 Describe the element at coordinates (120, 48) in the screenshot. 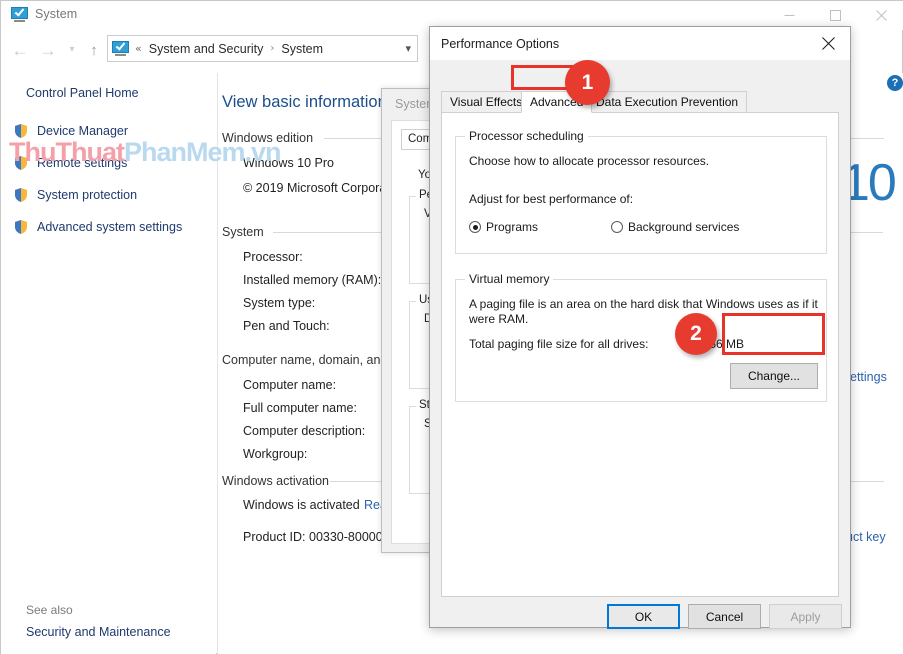

I see `address-monitor-icon` at that location.